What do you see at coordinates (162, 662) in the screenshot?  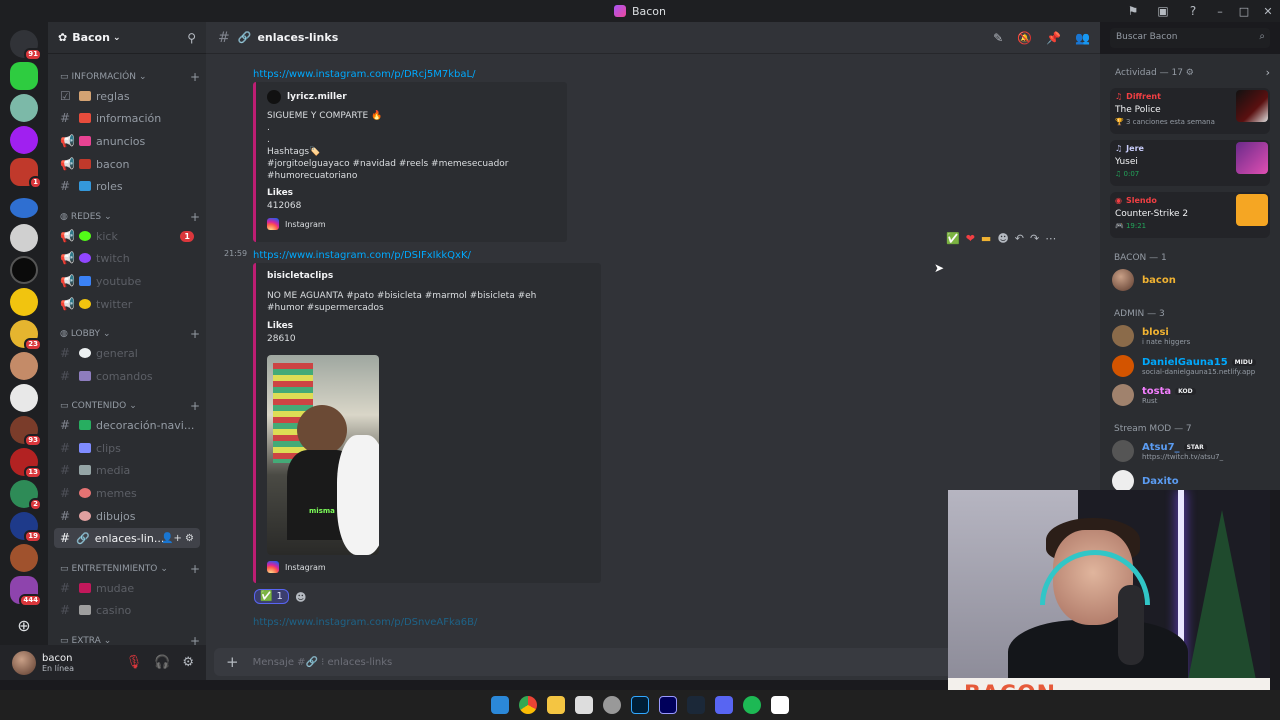 I see `headphones-icon: 🎧` at bounding box center [162, 662].